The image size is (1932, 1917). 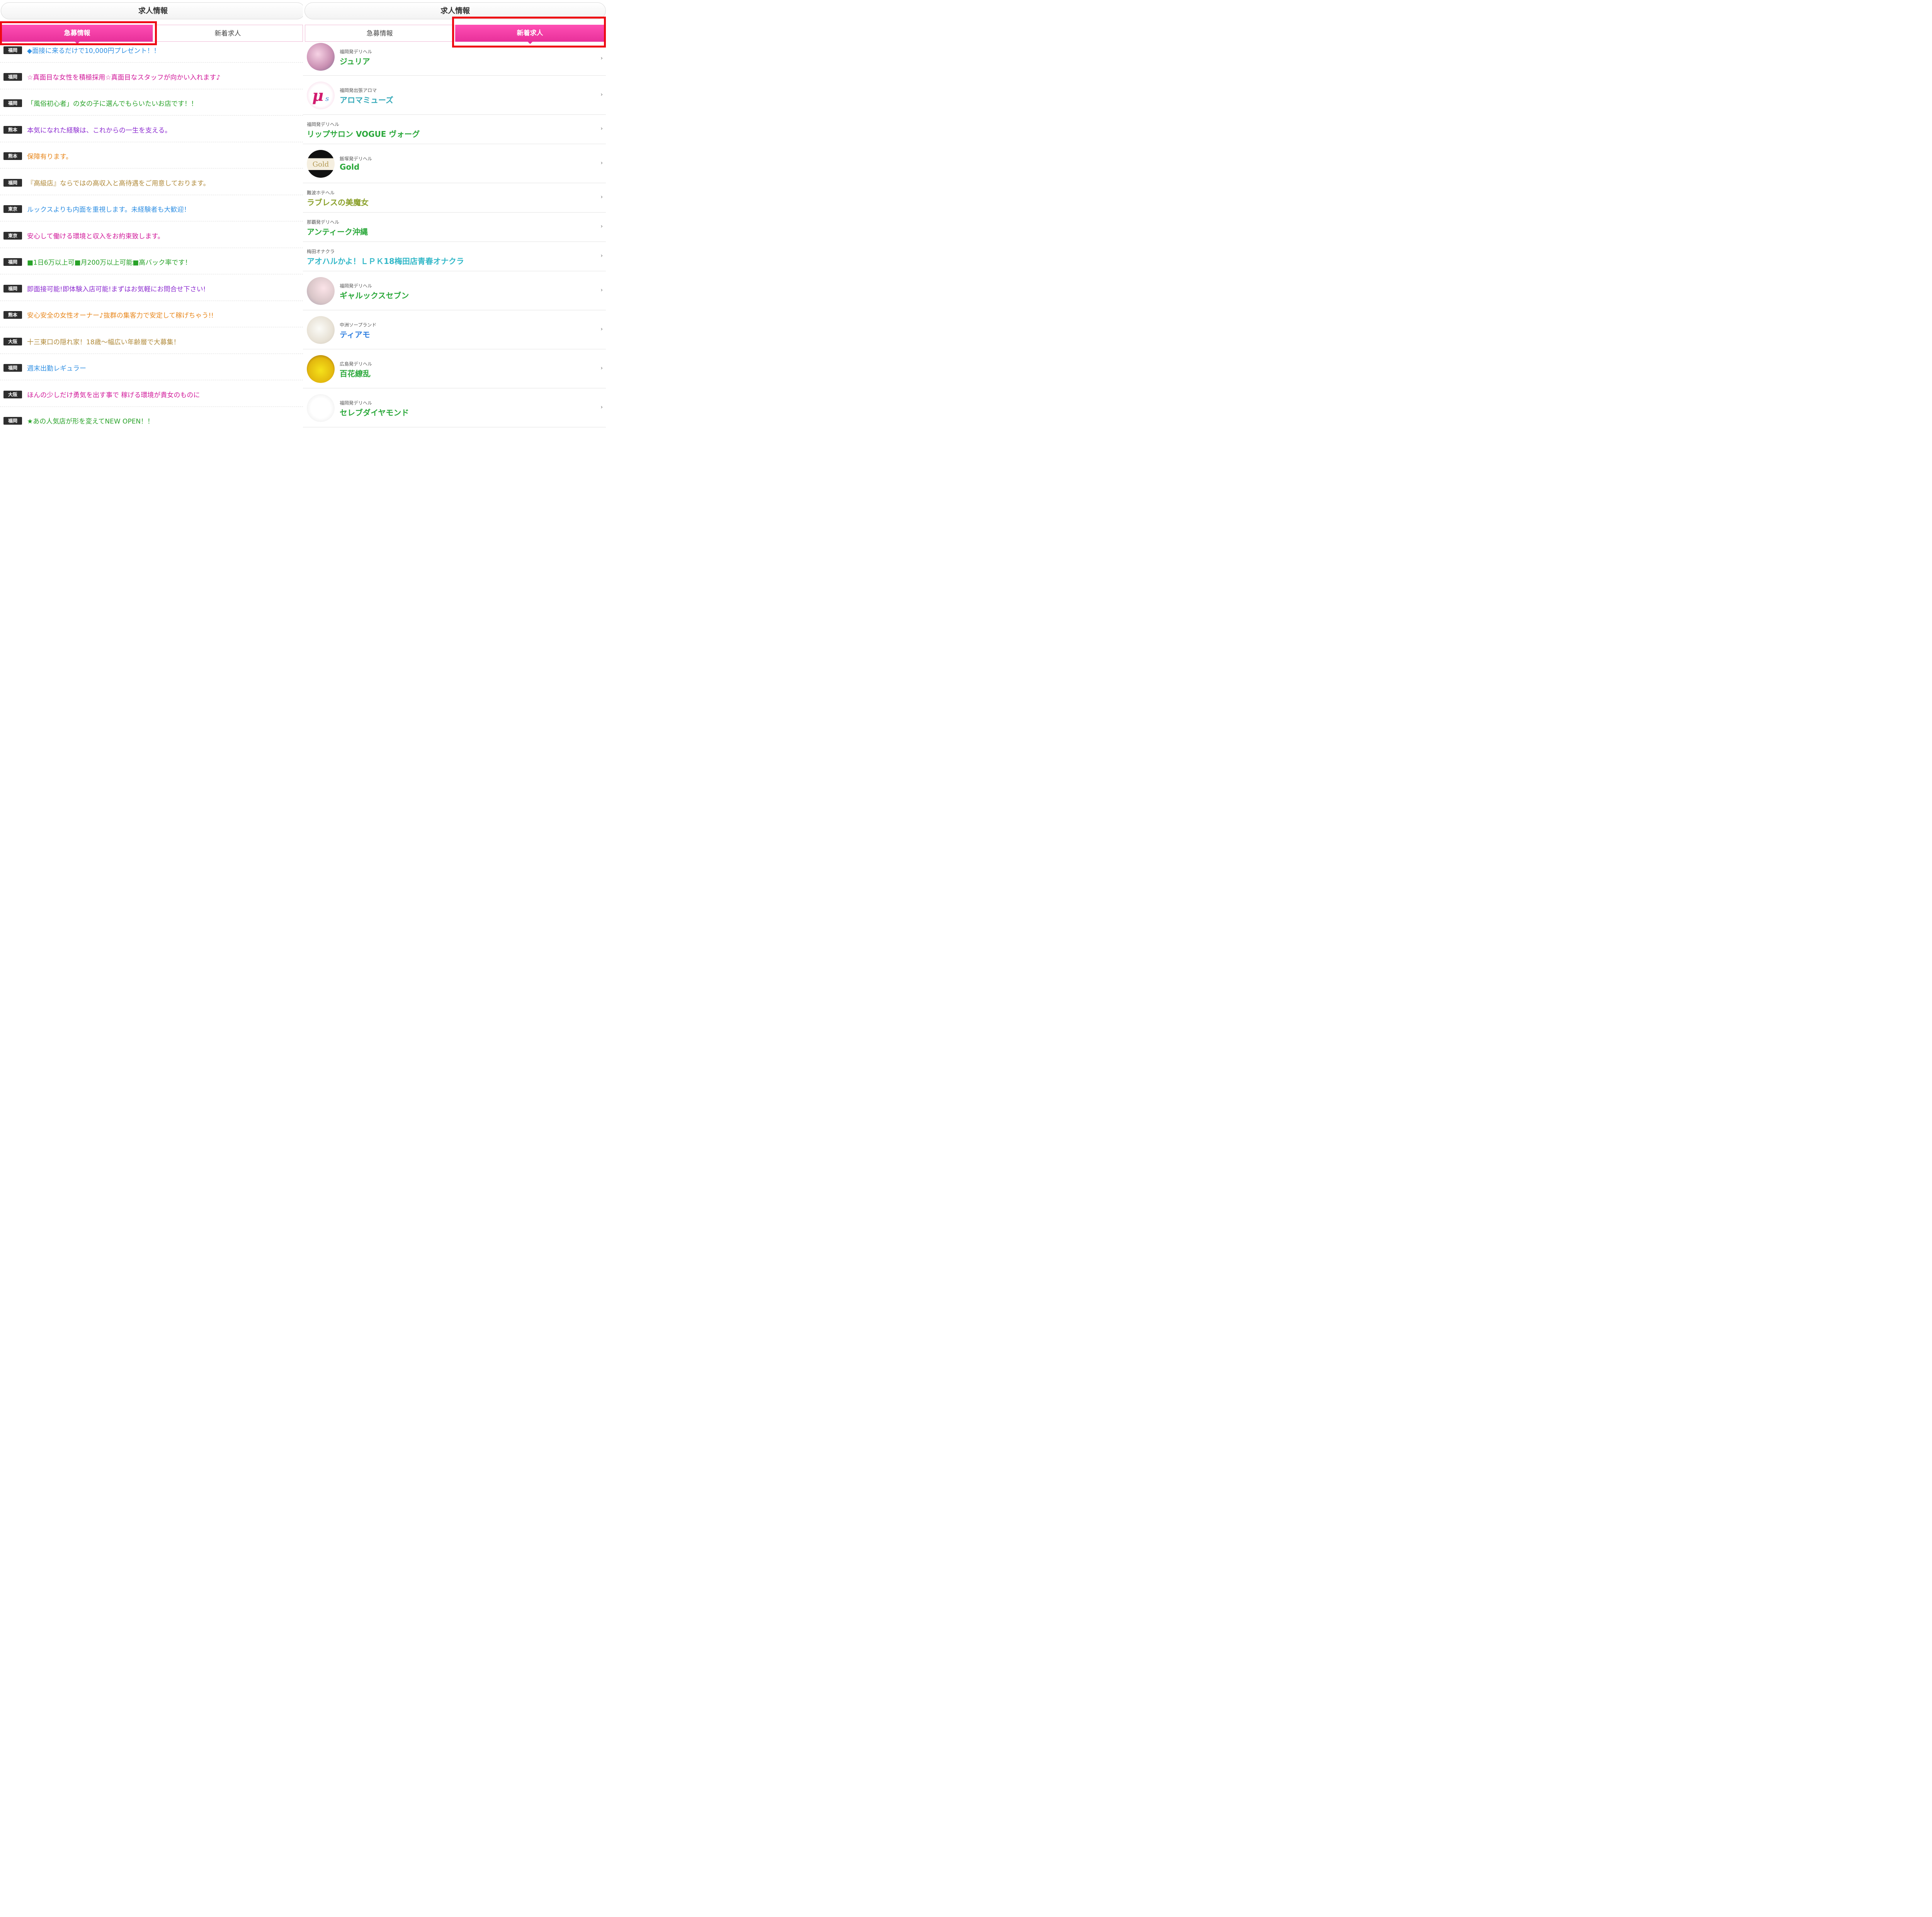 I want to click on job-row: 熊本 本気になれた経験は、これからの一生を支える。, so click(x=152, y=129).